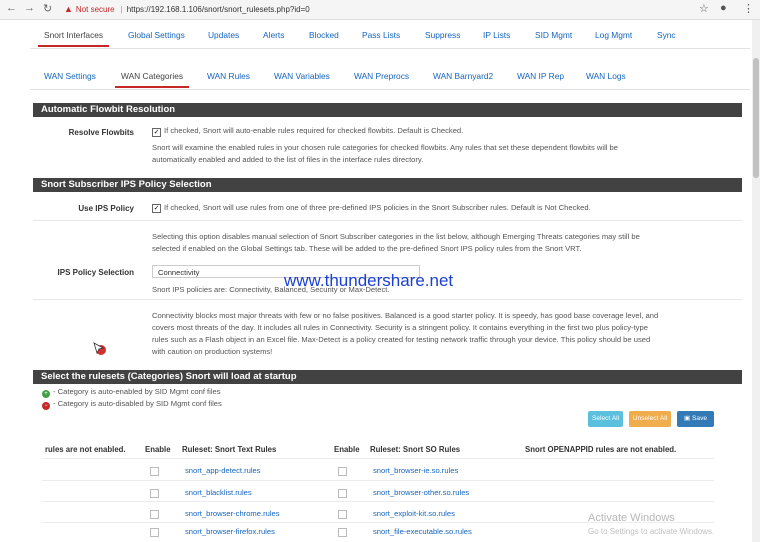  What do you see at coordinates (156, 35) in the screenshot?
I see `tab-global-settings: Global Settings` at bounding box center [156, 35].